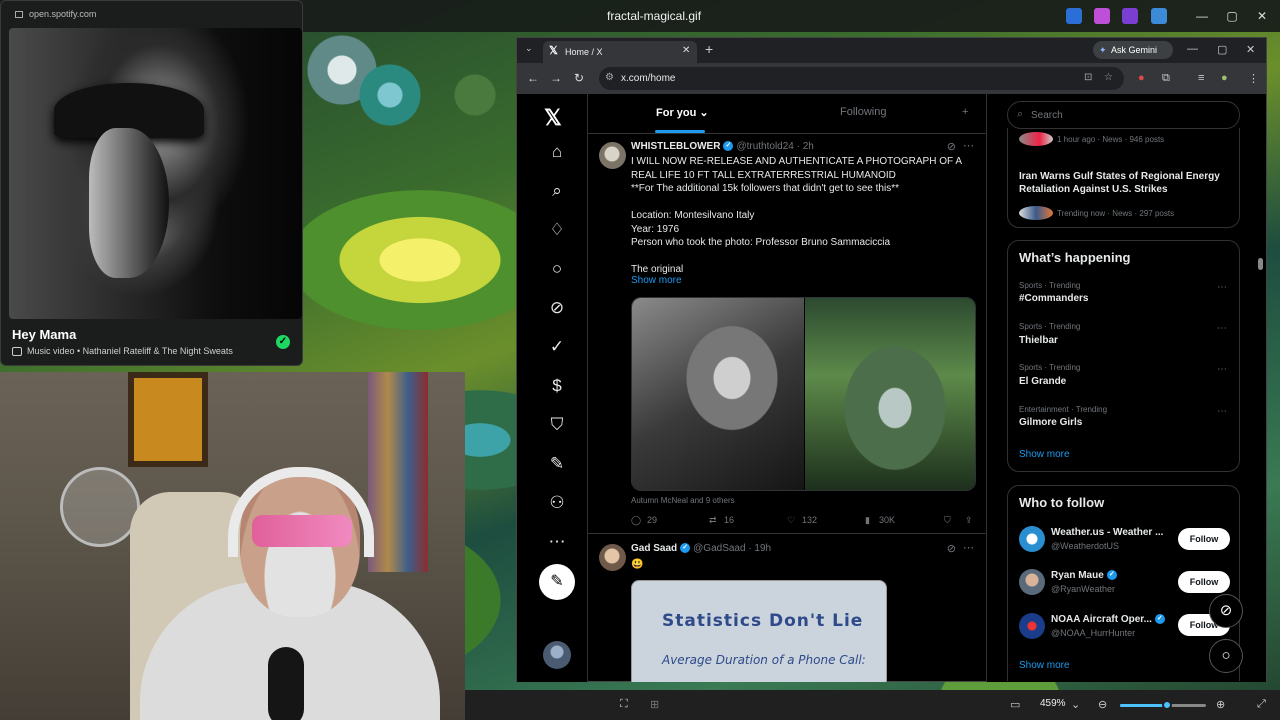 The image size is (1280, 720). What do you see at coordinates (1220, 704) in the screenshot?
I see `zoom-in-icon: ⊕` at bounding box center [1220, 704].